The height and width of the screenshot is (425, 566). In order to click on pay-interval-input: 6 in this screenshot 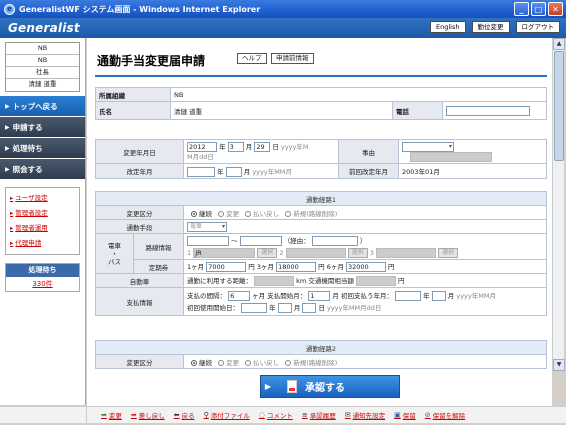, I will do `click(239, 295)`.